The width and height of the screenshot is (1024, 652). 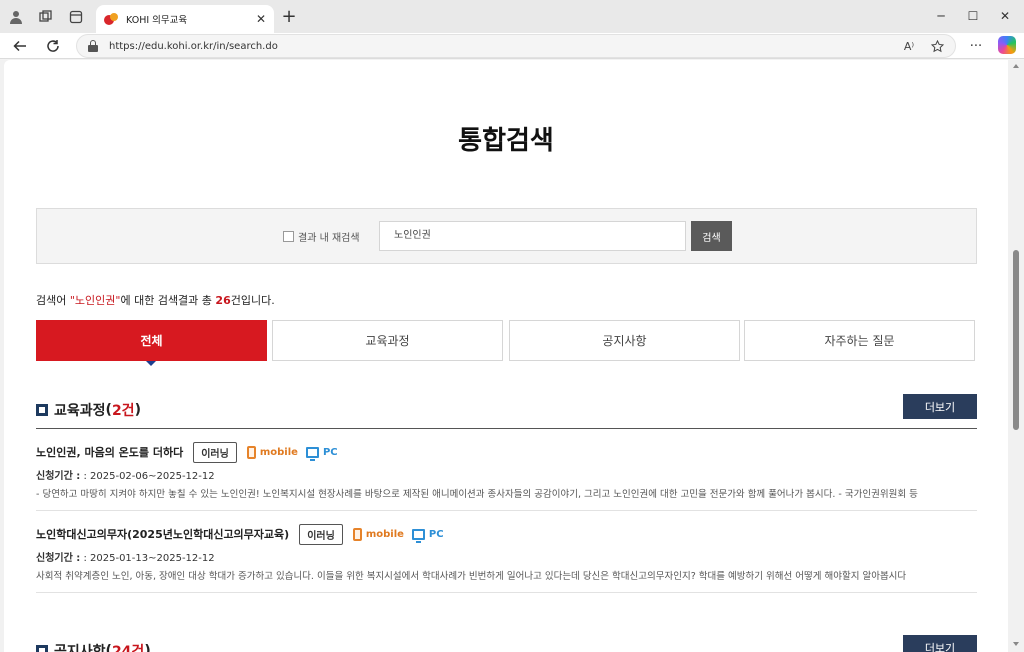 What do you see at coordinates (512, 16) in the screenshot?
I see `browser-tab-bar: KOHI 의무교육 ✕ + ─ ☐ ✕` at bounding box center [512, 16].